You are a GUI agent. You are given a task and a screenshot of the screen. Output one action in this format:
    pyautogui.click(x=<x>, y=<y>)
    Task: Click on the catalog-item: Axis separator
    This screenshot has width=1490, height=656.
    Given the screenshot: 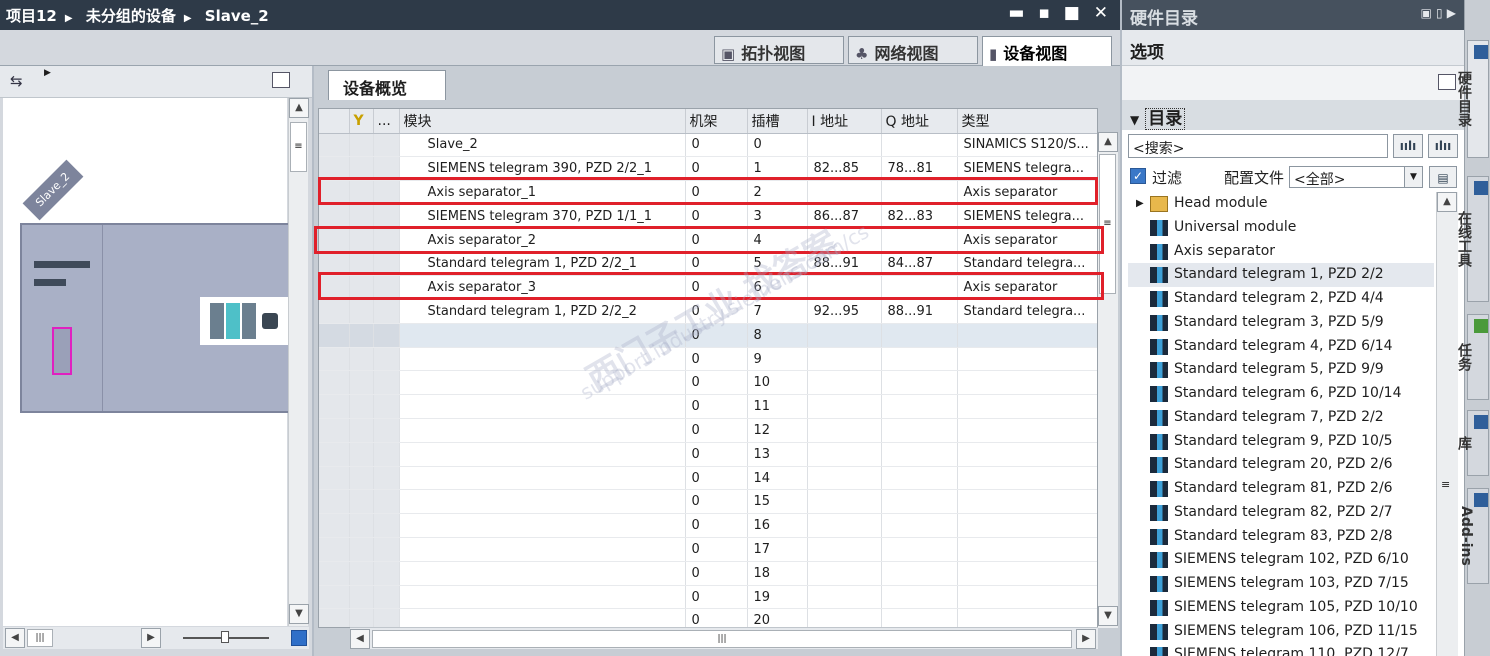 What is the action you would take?
    pyautogui.click(x=1281, y=252)
    